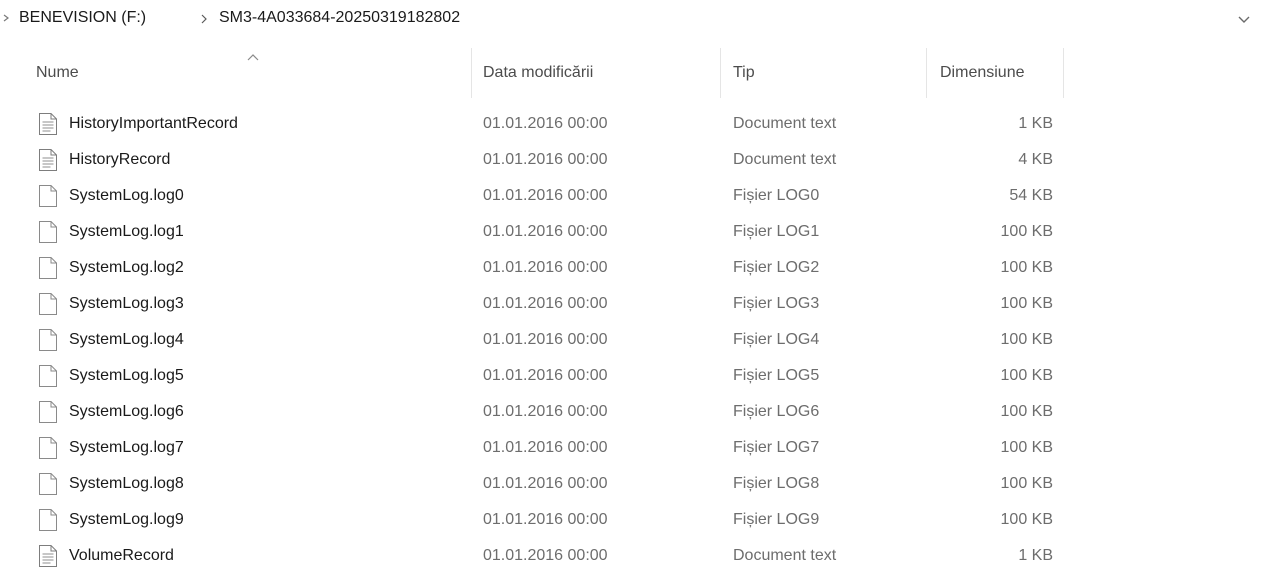 The height and width of the screenshot is (574, 1263). I want to click on file-name: SystemLog.log6, so click(126, 411).